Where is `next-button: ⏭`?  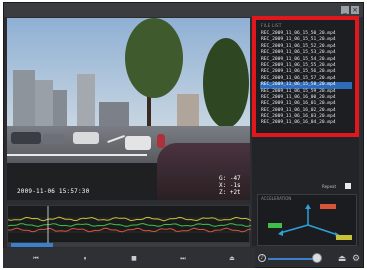
next-button: ⏭ is located at coordinates (183, 259).